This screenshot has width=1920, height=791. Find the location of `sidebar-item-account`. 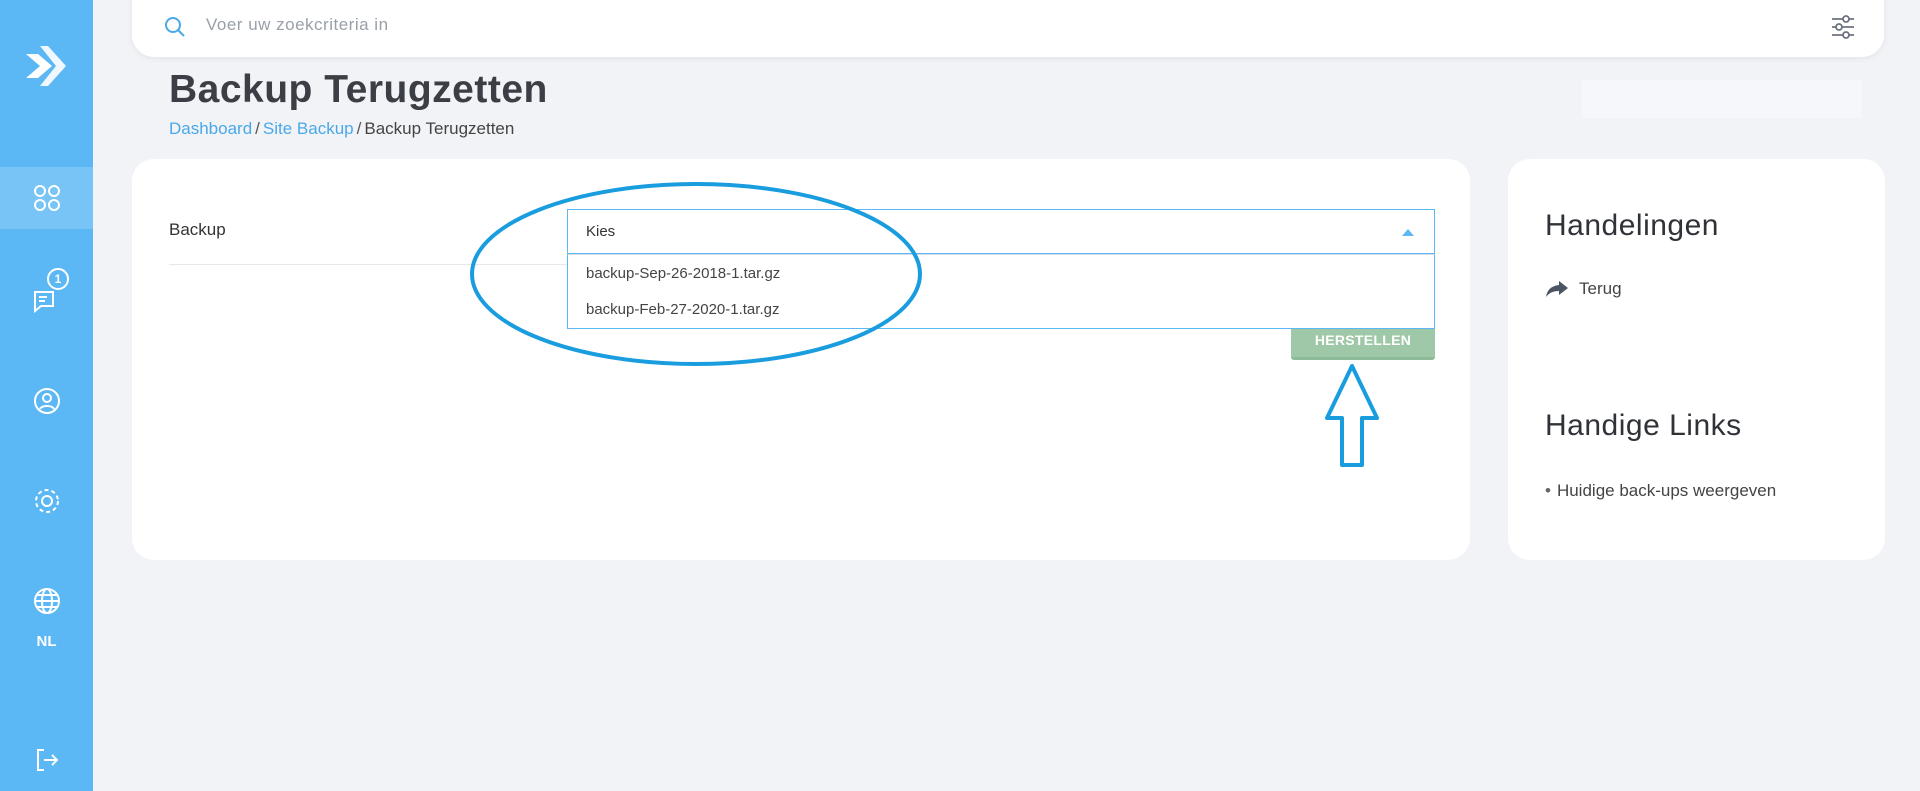

sidebar-item-account is located at coordinates (46, 401).